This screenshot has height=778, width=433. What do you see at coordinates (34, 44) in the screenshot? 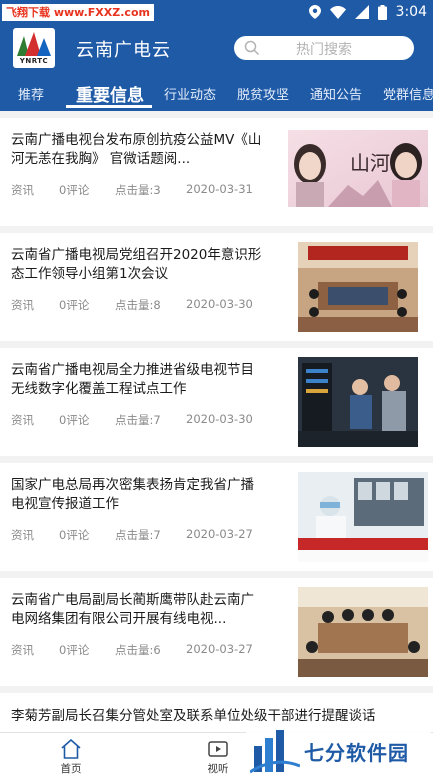
I see `ynrtc-logo-mark` at bounding box center [34, 44].